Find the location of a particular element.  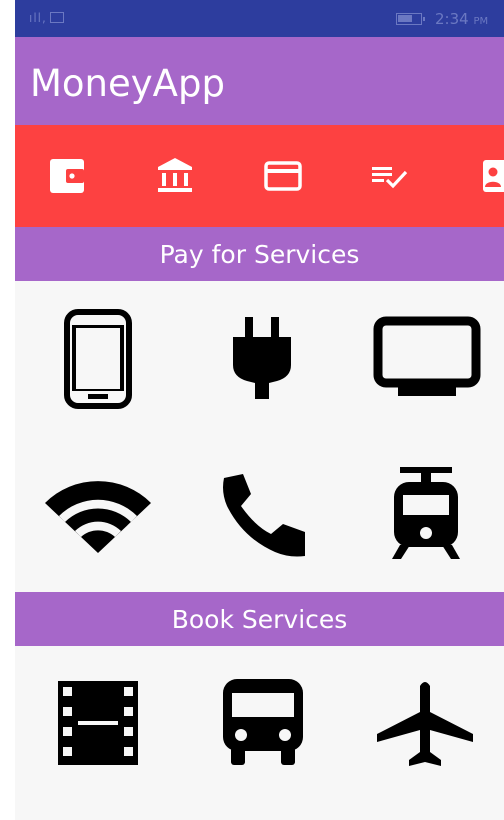

signal-icon: ıll, is located at coordinates (38, 18).